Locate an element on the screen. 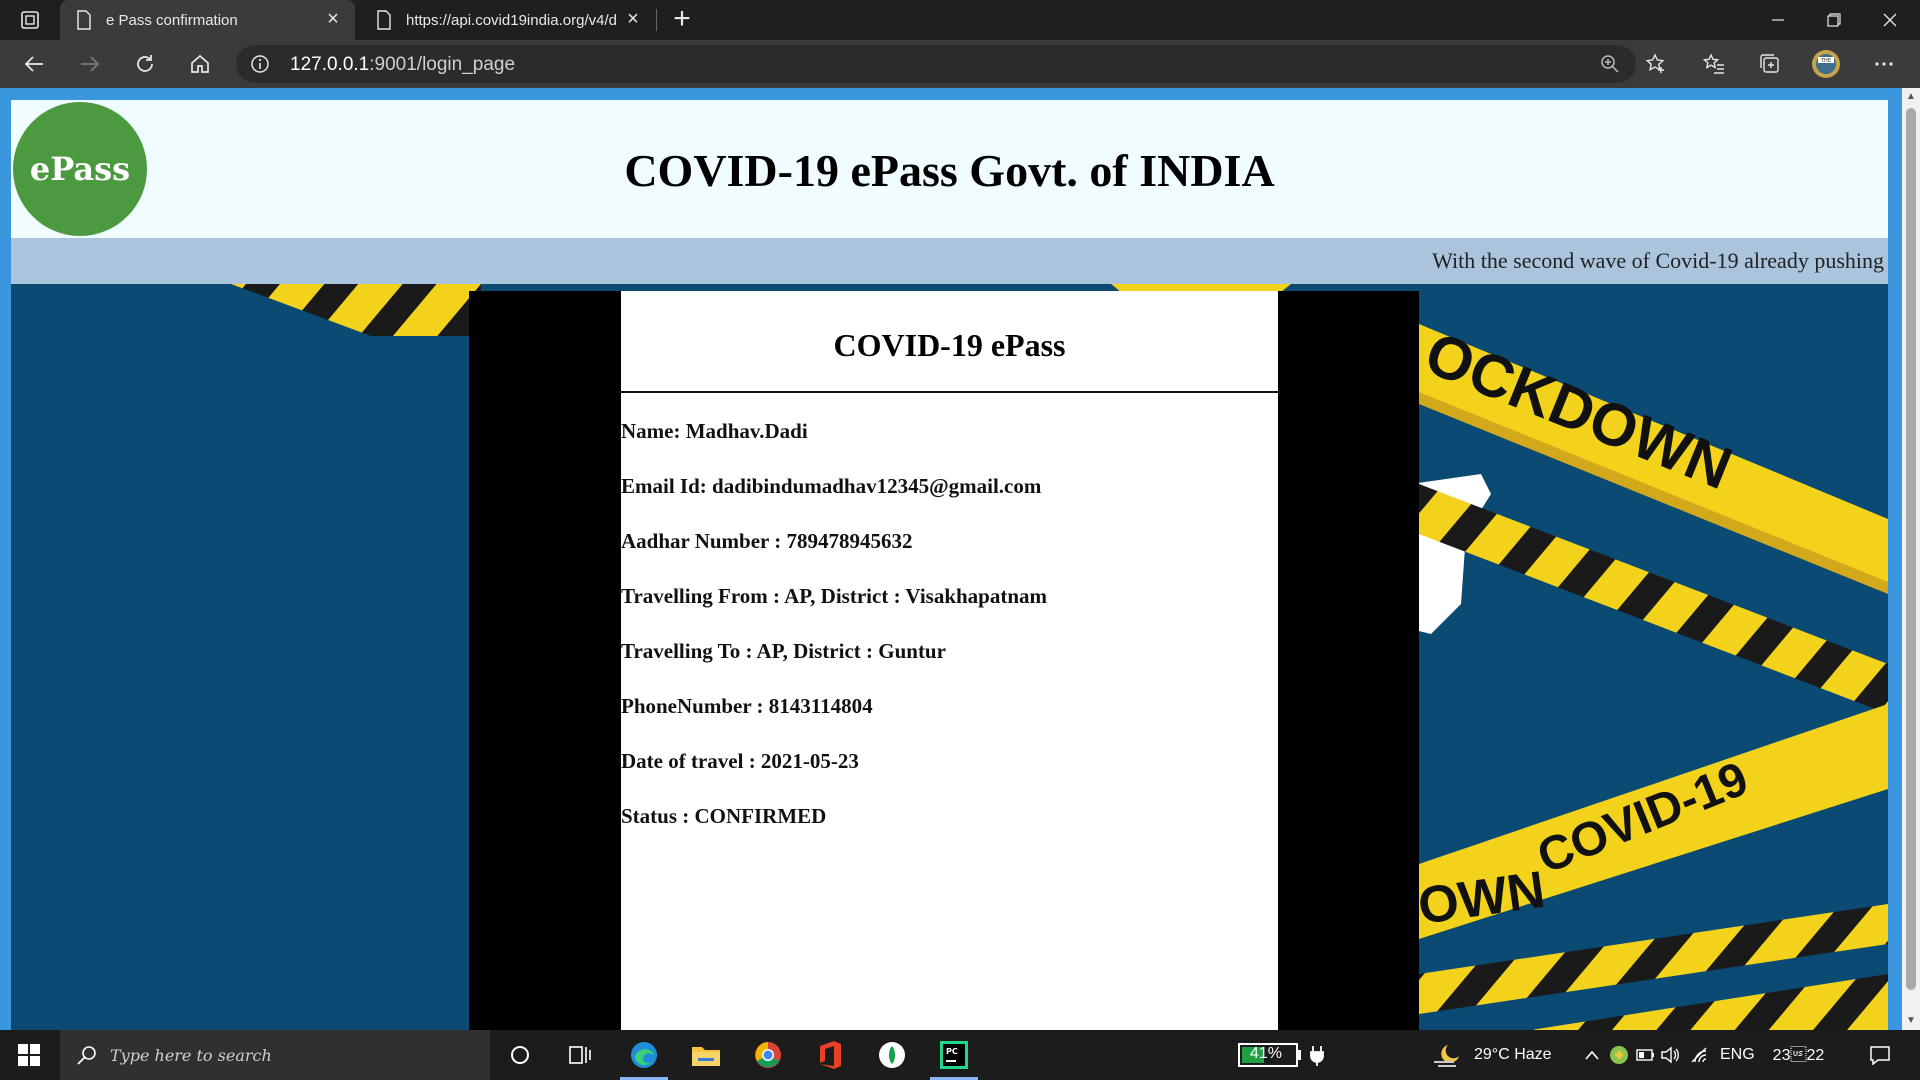  security-shield-icon is located at coordinates (1619, 1055).